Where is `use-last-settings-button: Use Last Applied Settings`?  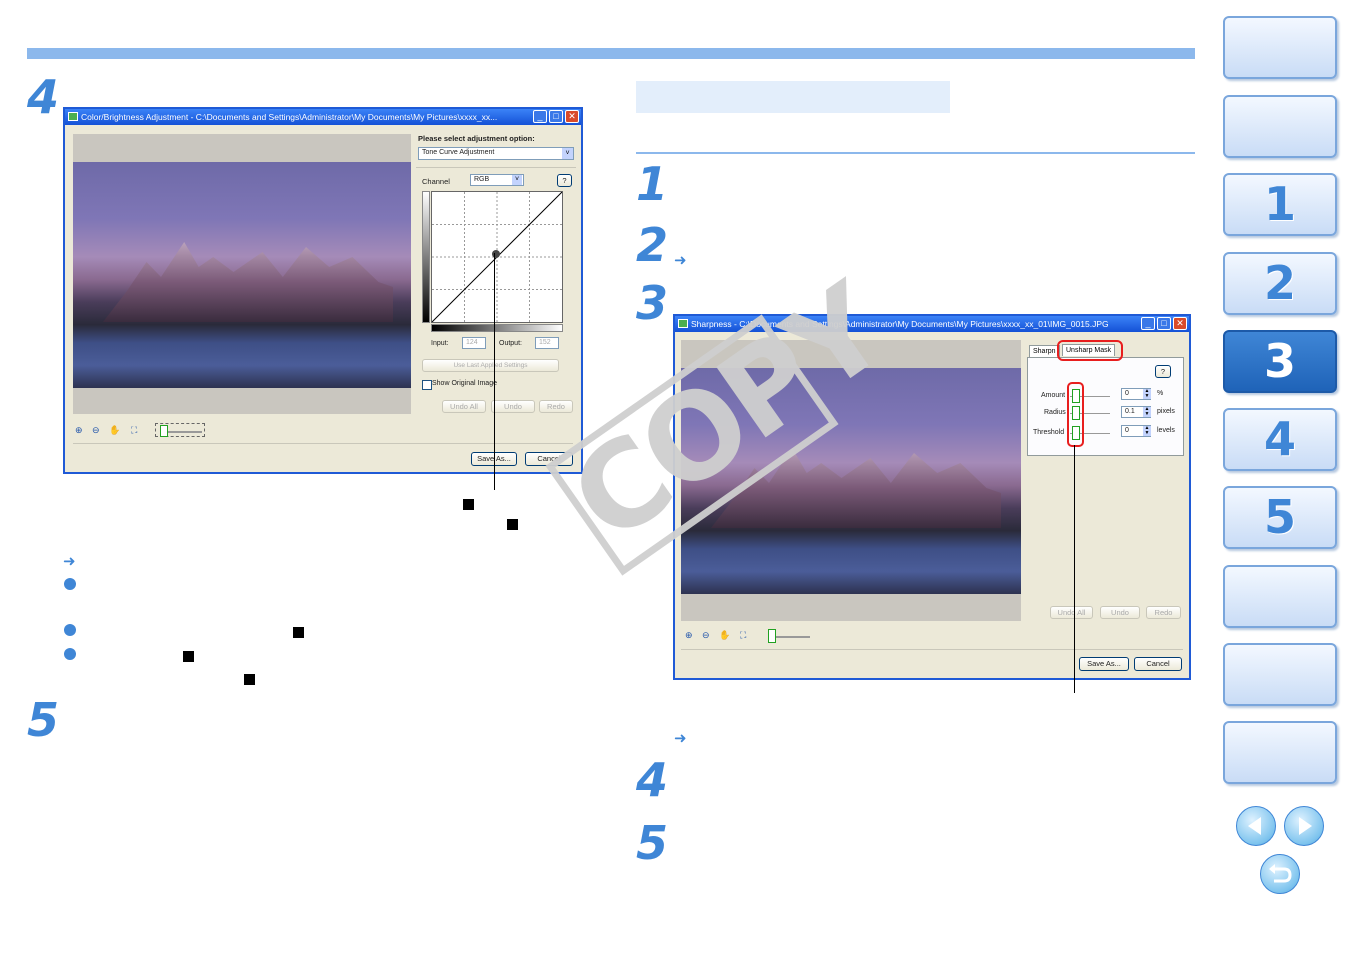
use-last-settings-button: Use Last Applied Settings is located at coordinates (490, 365).